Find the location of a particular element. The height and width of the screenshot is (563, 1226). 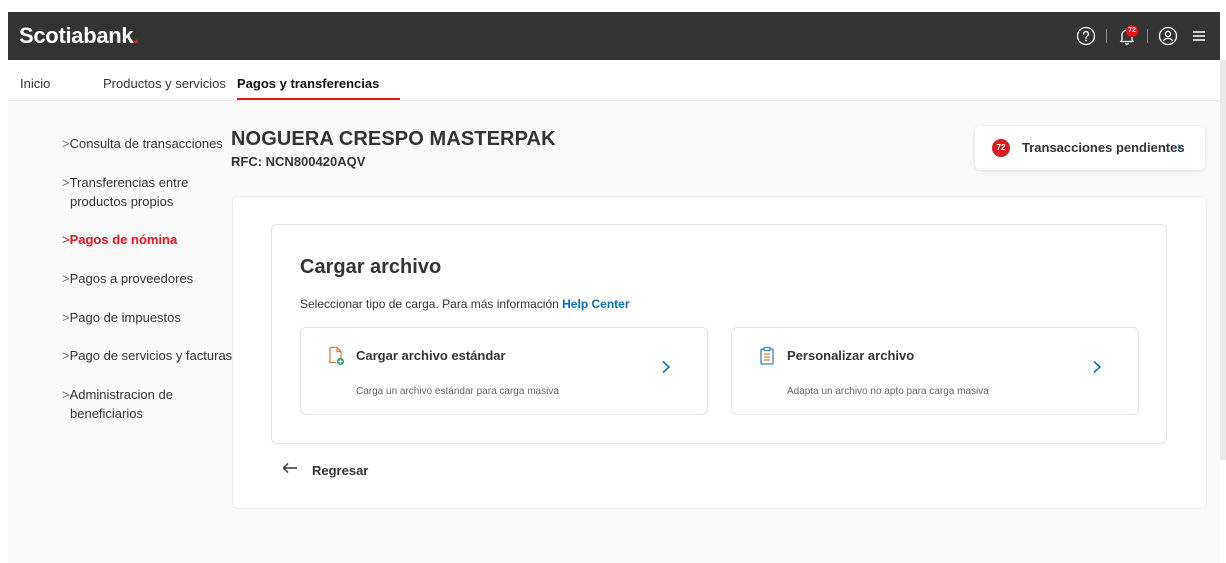

header-actions: 72 is located at coordinates (1142, 36).